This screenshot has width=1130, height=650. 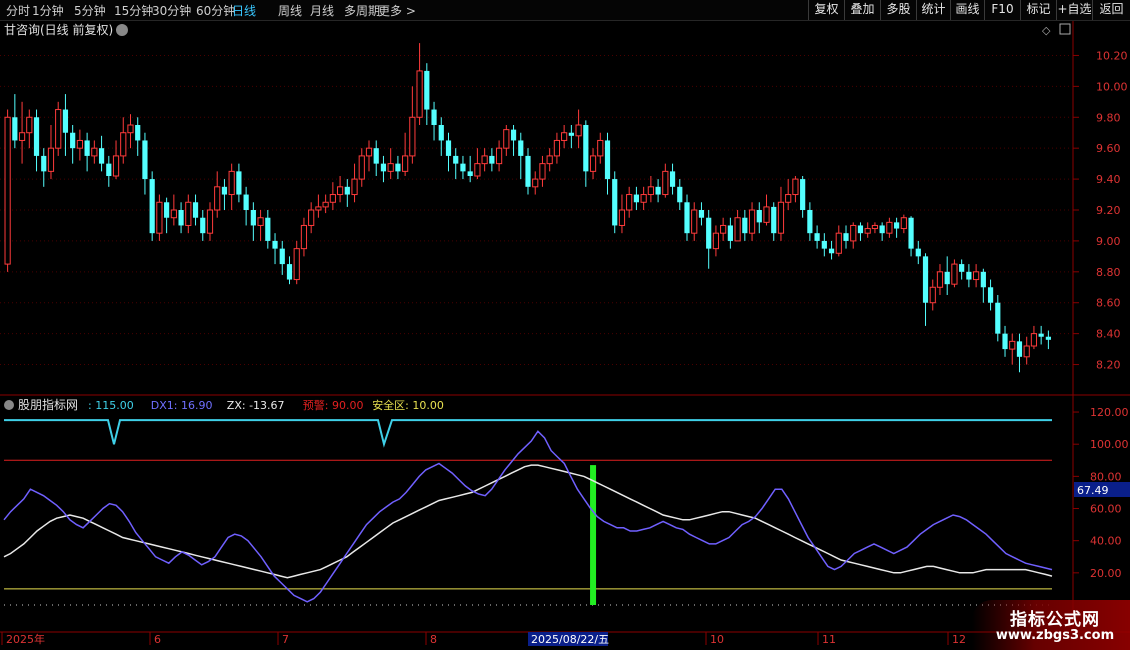 I want to click on date-label-4: 10, so click(x=717, y=639).